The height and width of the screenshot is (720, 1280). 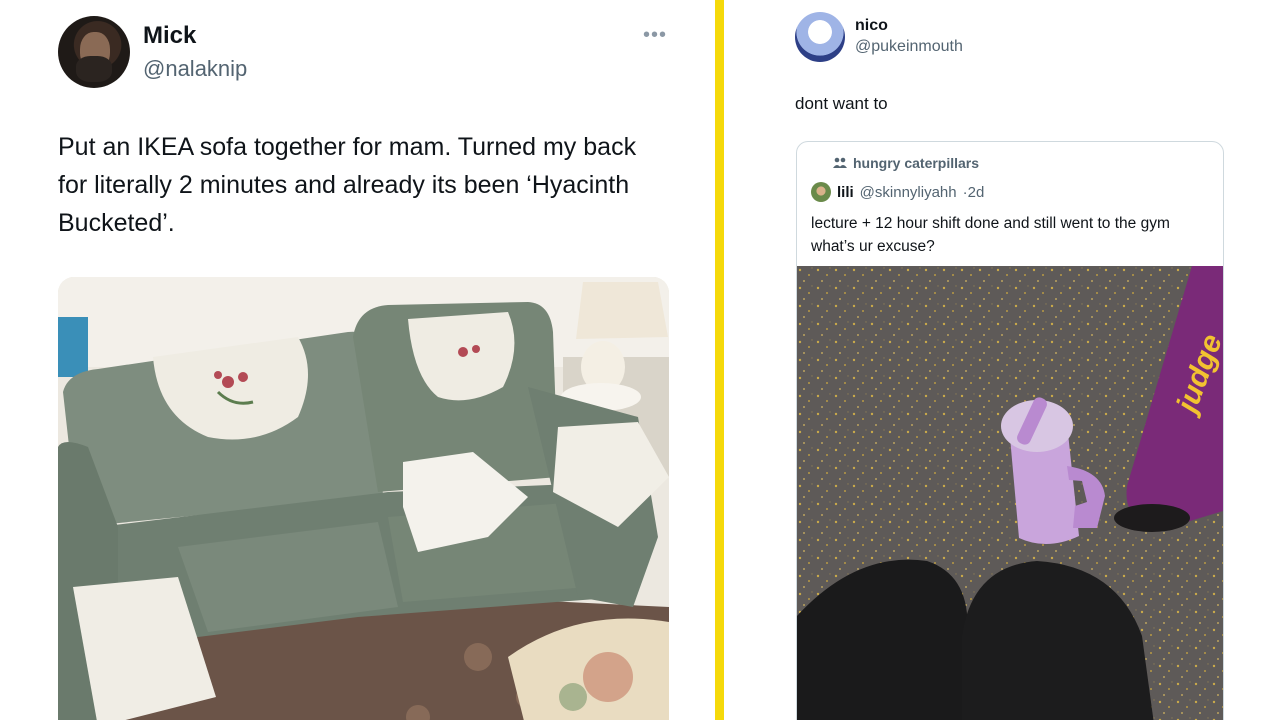 I want to click on quoted-time: 2d, so click(x=976, y=192).